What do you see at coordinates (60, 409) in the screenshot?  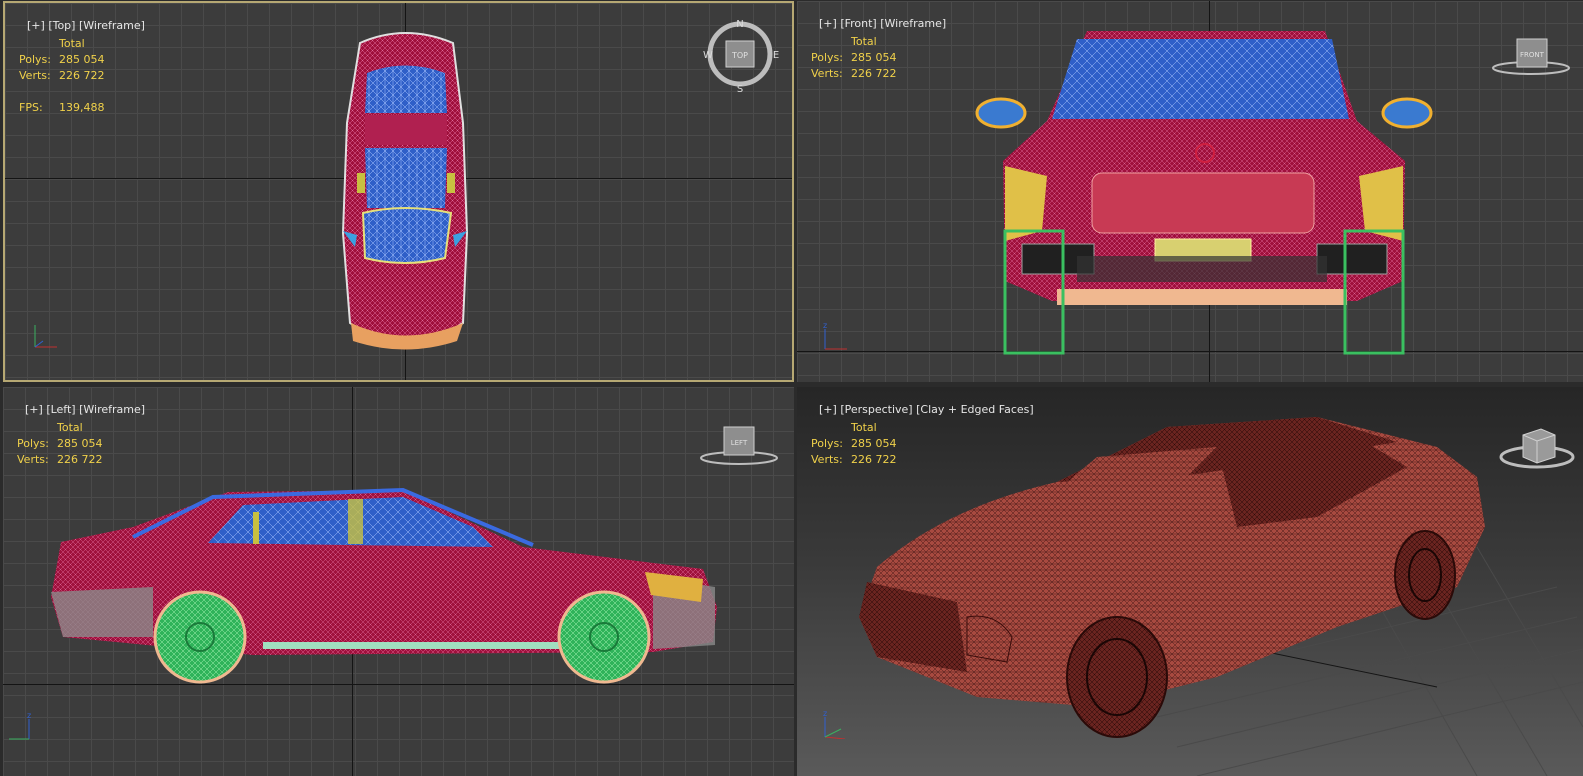 I see `viewport-view-menu: [Left]` at bounding box center [60, 409].